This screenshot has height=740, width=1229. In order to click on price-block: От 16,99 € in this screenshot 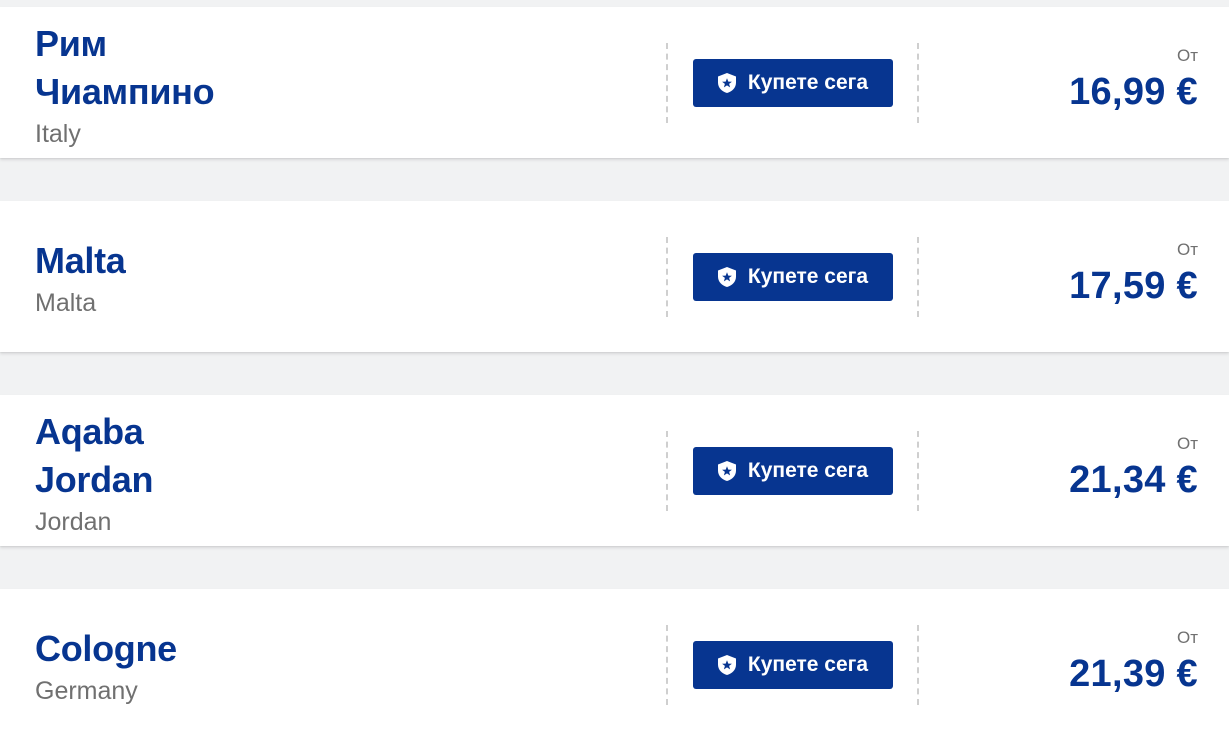, I will do `click(1133, 79)`.